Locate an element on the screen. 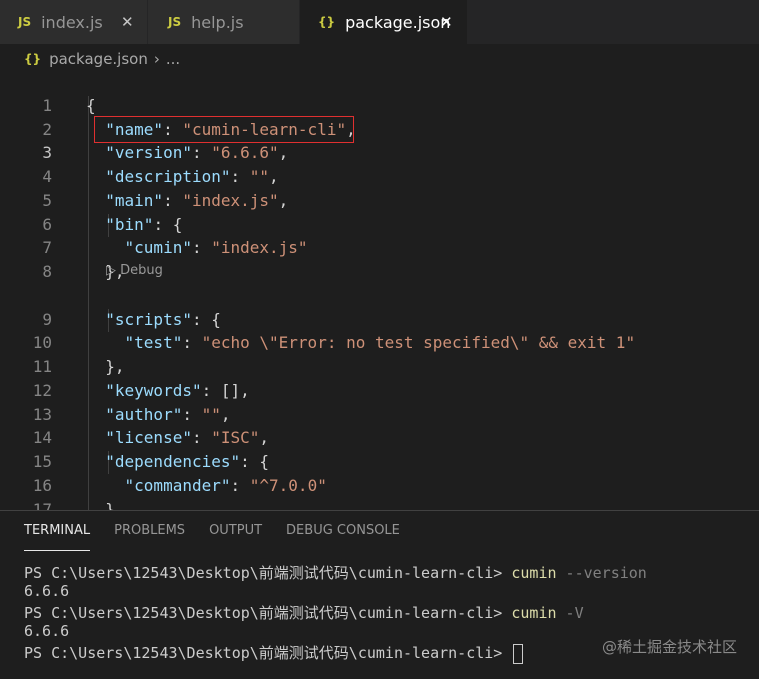  code-line: 7 "cumin": "index.js" is located at coordinates (379, 235).